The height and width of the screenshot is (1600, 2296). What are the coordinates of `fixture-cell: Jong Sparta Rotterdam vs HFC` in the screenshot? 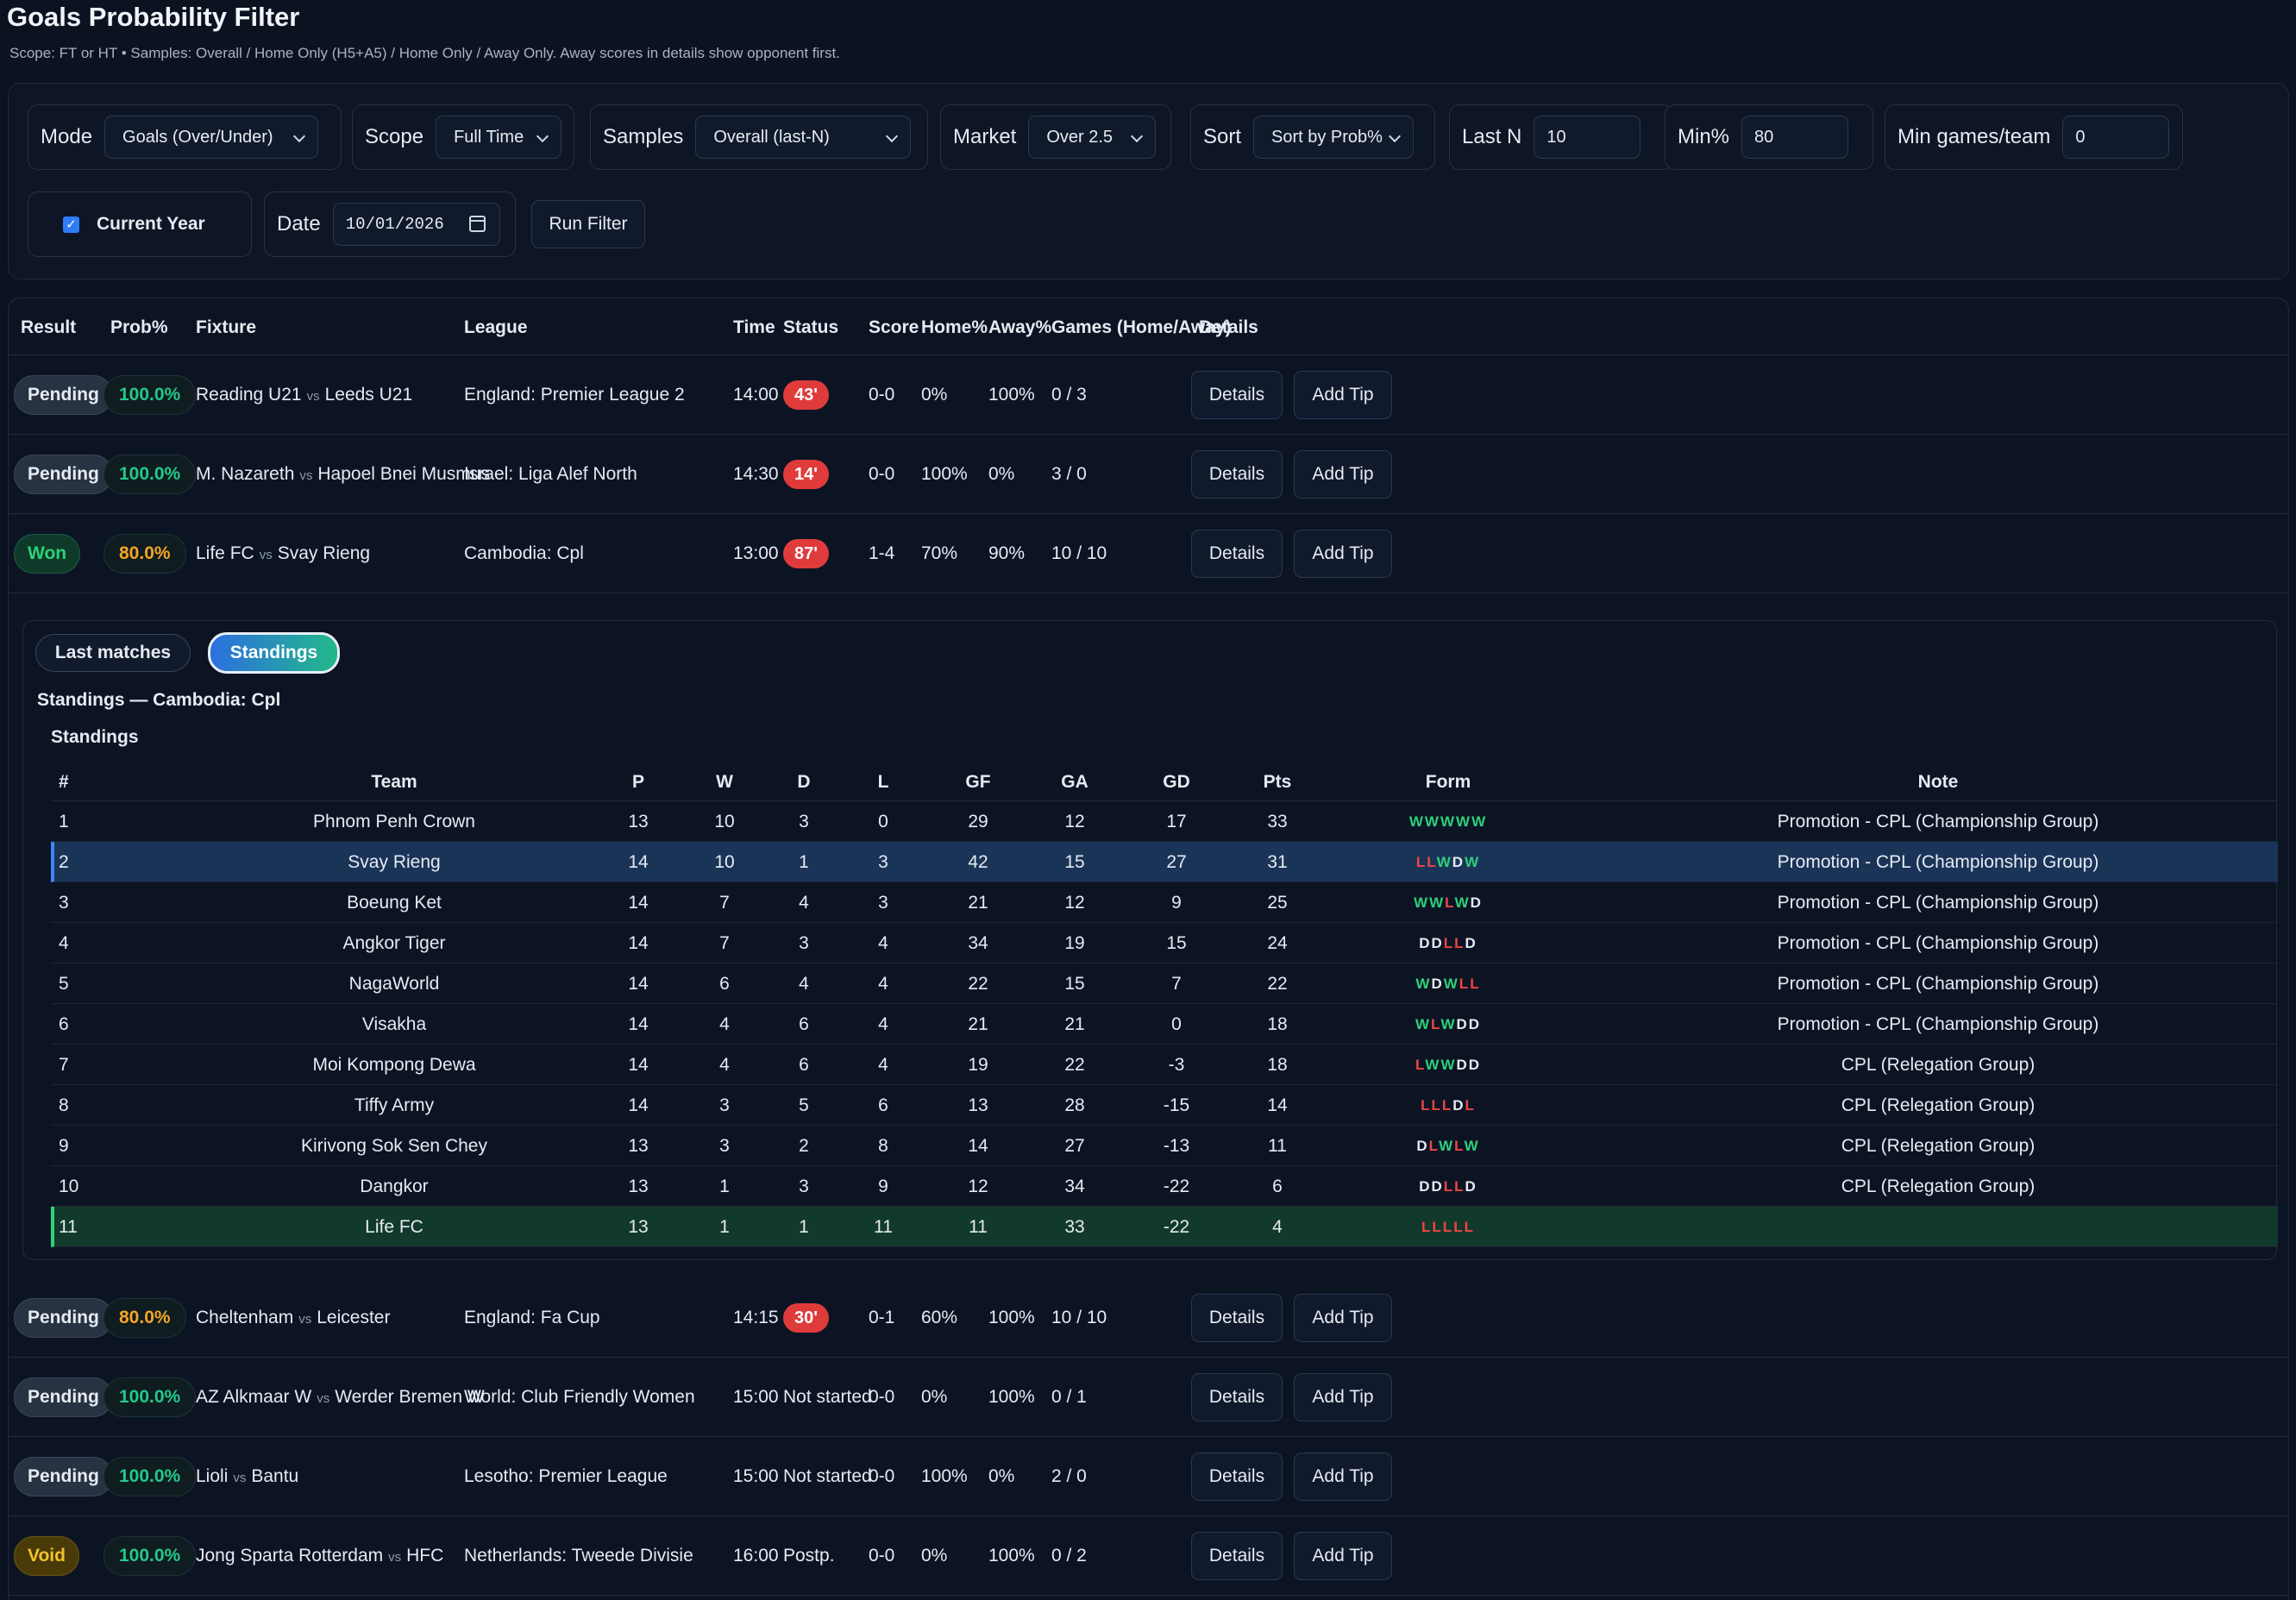 It's located at (320, 1556).